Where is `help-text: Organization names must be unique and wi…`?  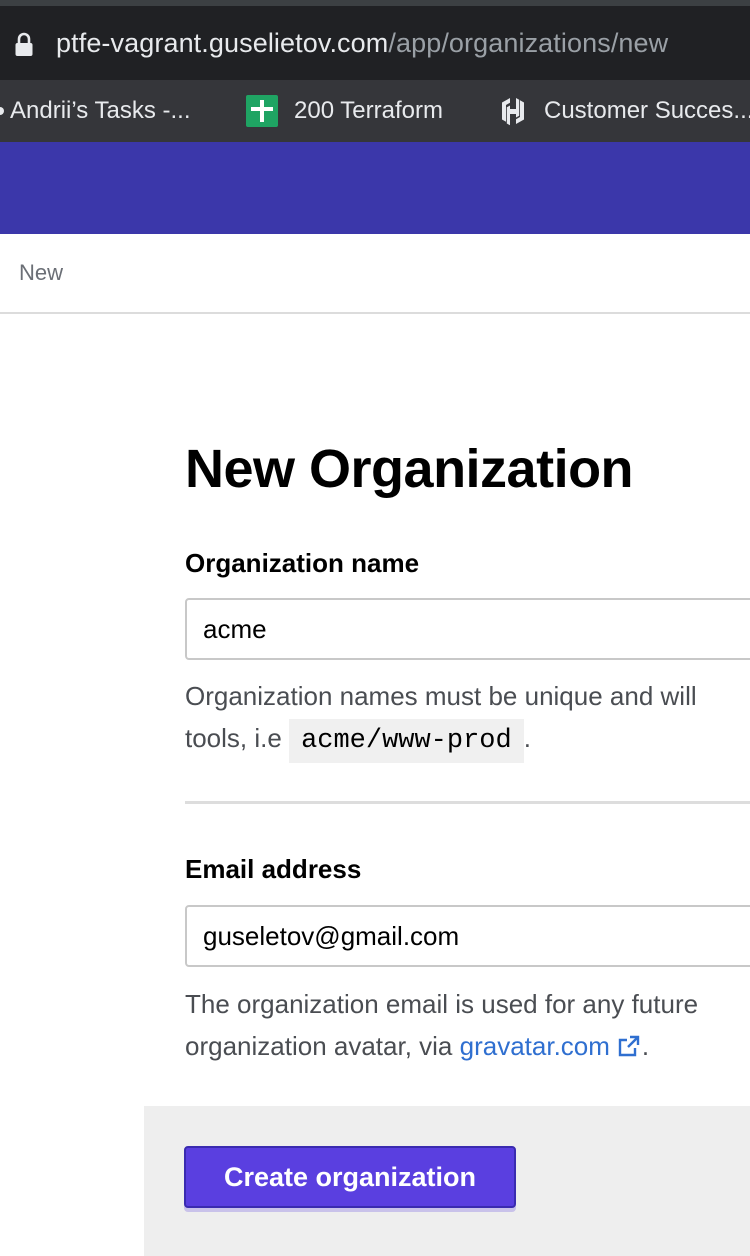
help-text: Organization names must be unique and wi… is located at coordinates (441, 696).